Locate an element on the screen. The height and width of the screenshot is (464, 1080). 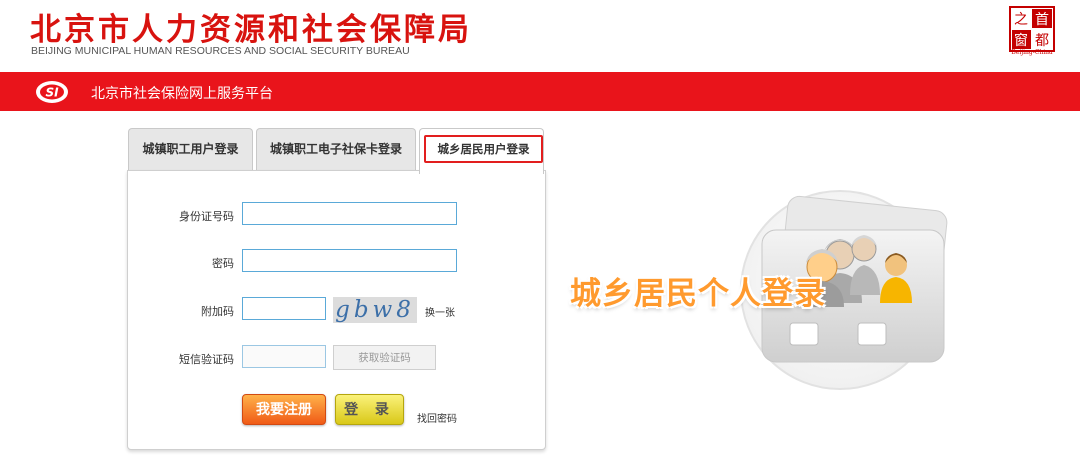
tab-urban-employee-ecard-login: 城镇职工电子社保卡登录 is located at coordinates (336, 149).